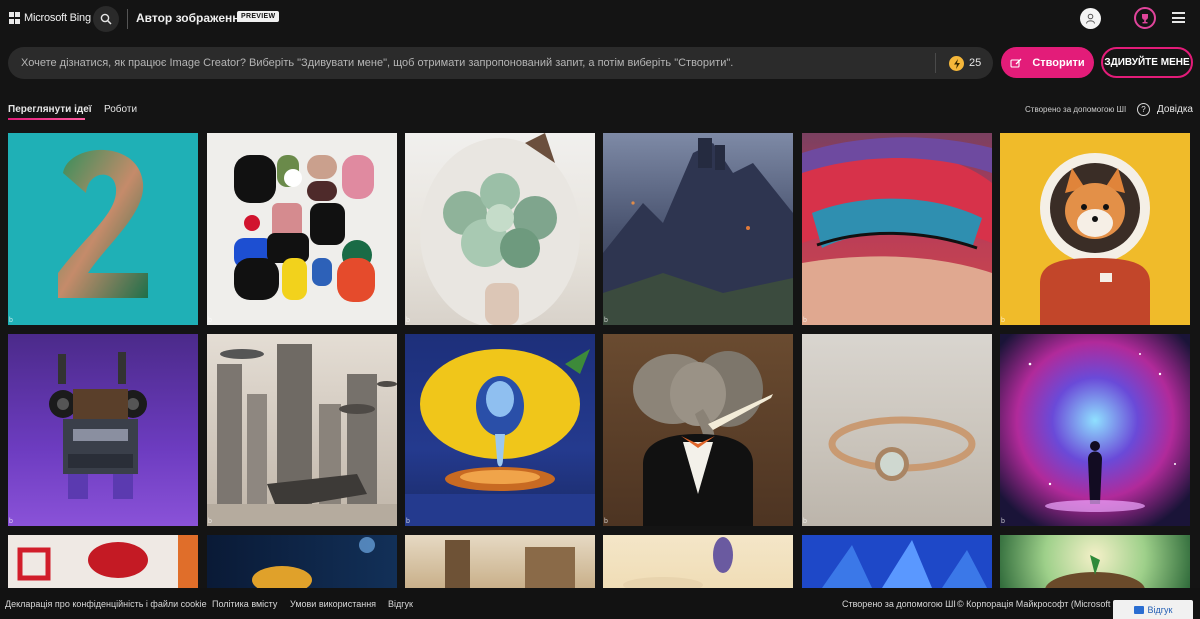 The image size is (1200, 619). Describe the element at coordinates (120, 109) in the screenshot. I see `tab-creations: Роботи` at that location.